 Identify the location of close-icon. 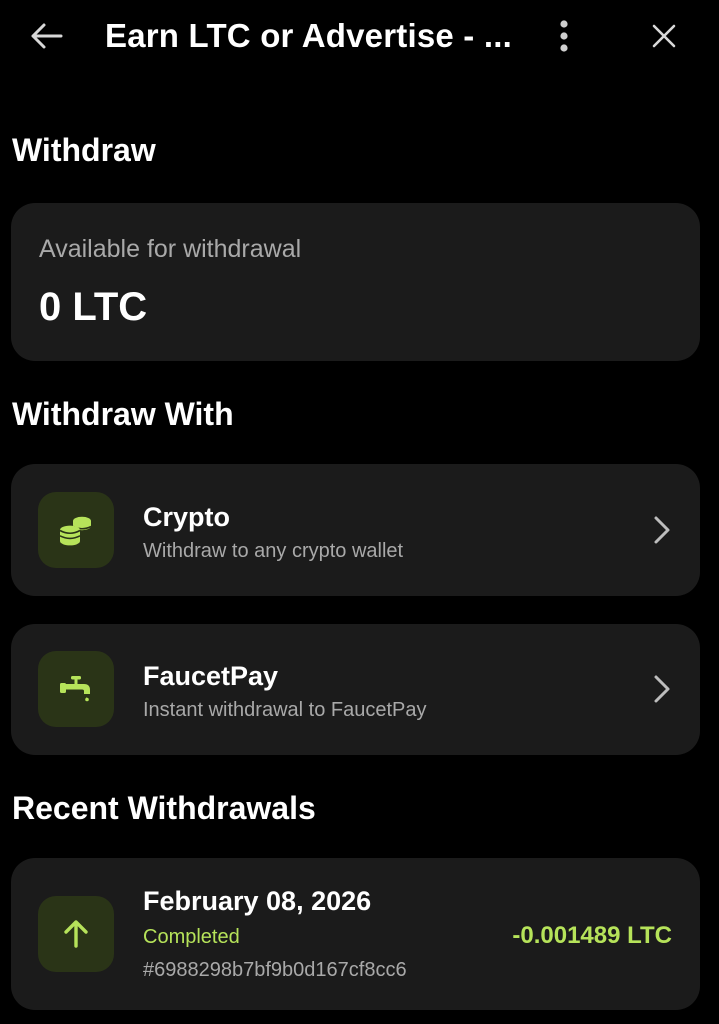
(664, 36).